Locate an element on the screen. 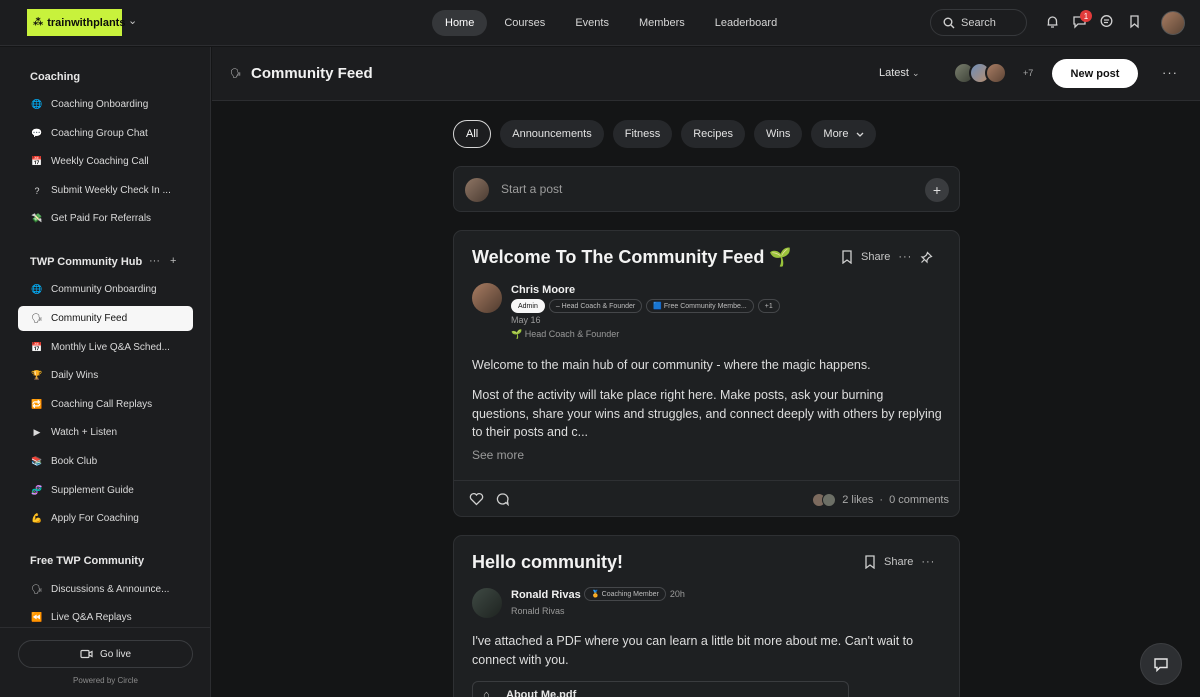  sidebar-item-referrals: 💸 Get Paid For Referrals is located at coordinates (105, 218).